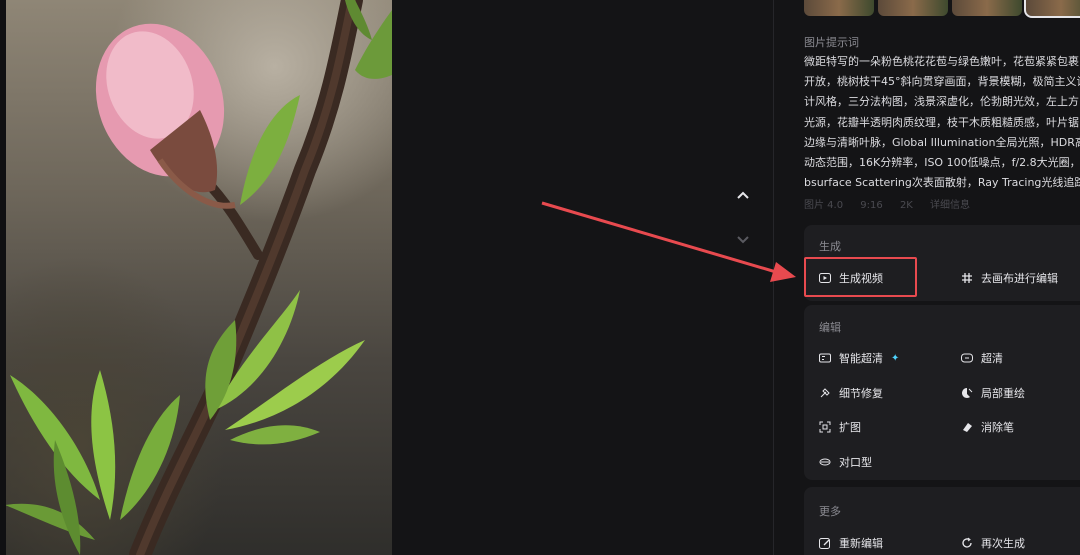 The image size is (1080, 555). I want to click on lip-sync-button: 对口型, so click(845, 462).